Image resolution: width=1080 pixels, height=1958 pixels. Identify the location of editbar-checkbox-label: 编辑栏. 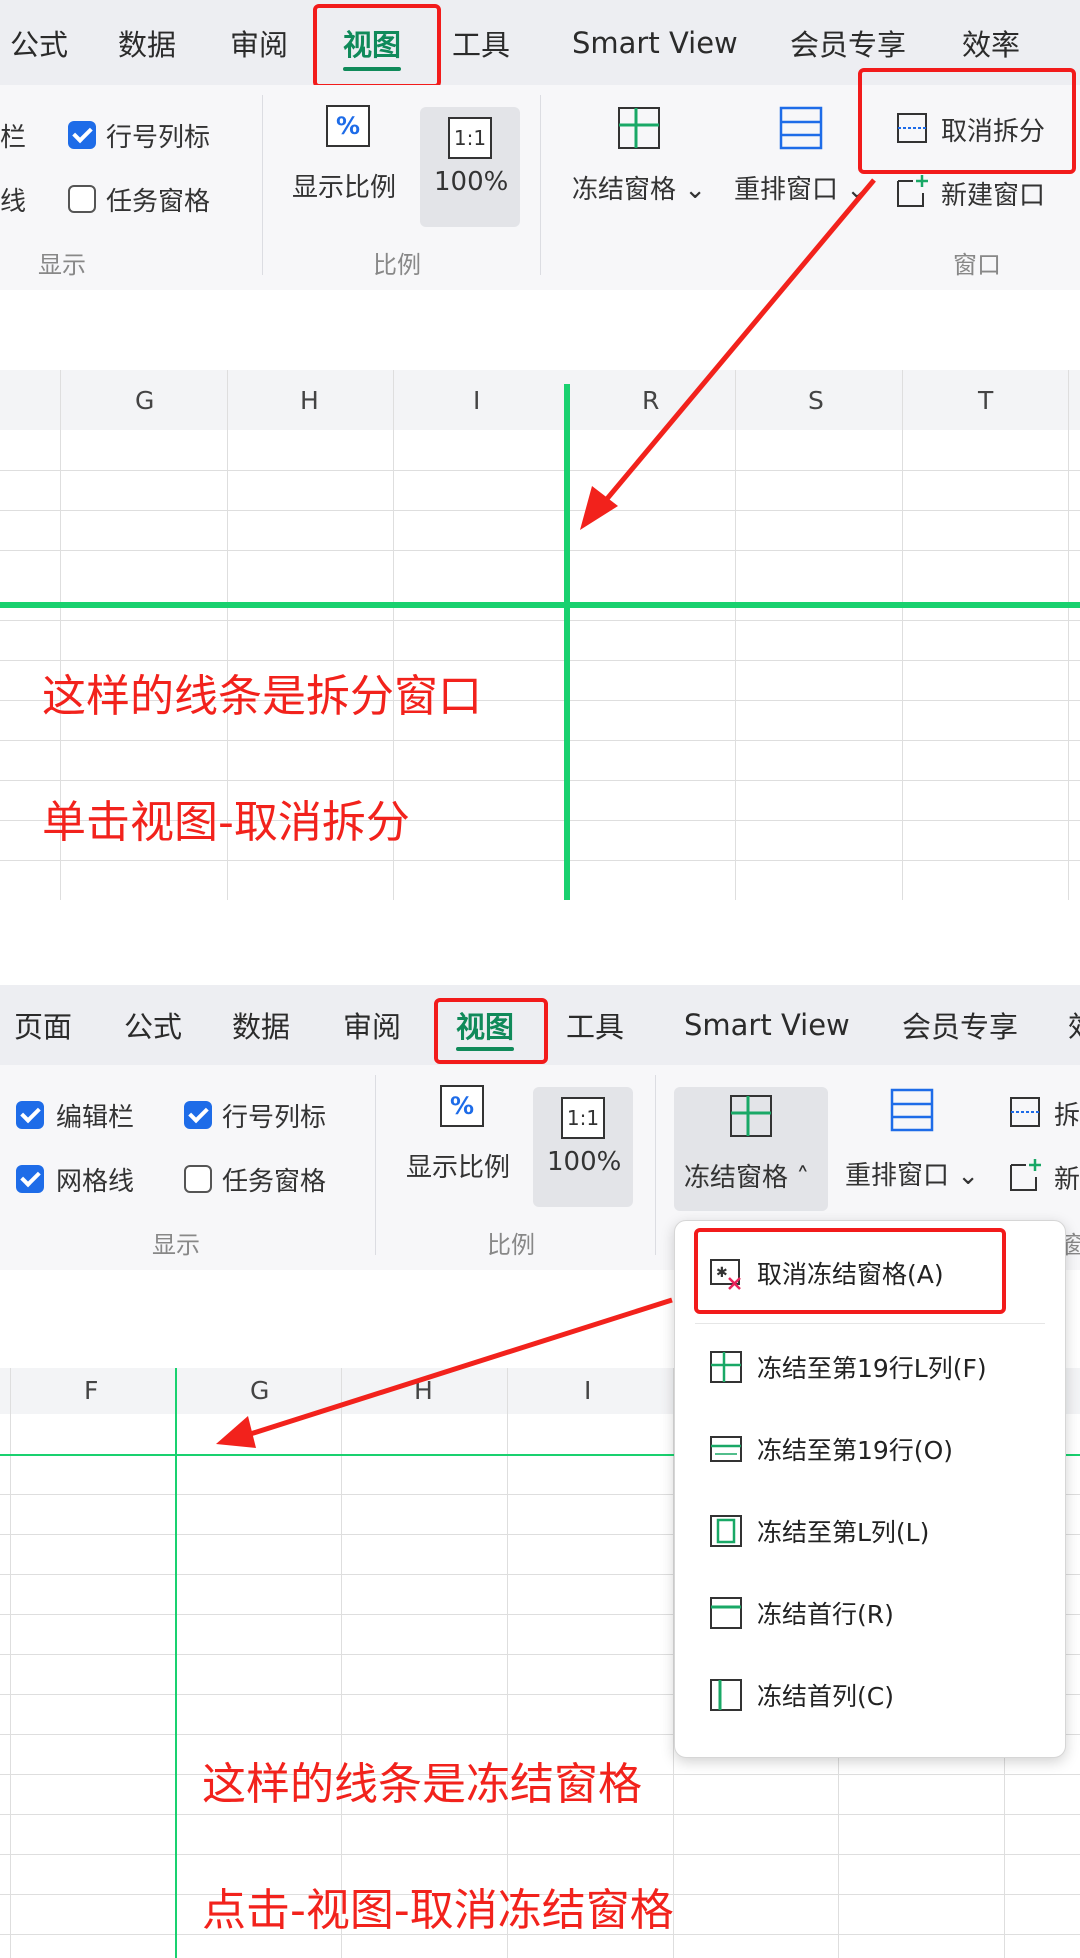
(95, 1118).